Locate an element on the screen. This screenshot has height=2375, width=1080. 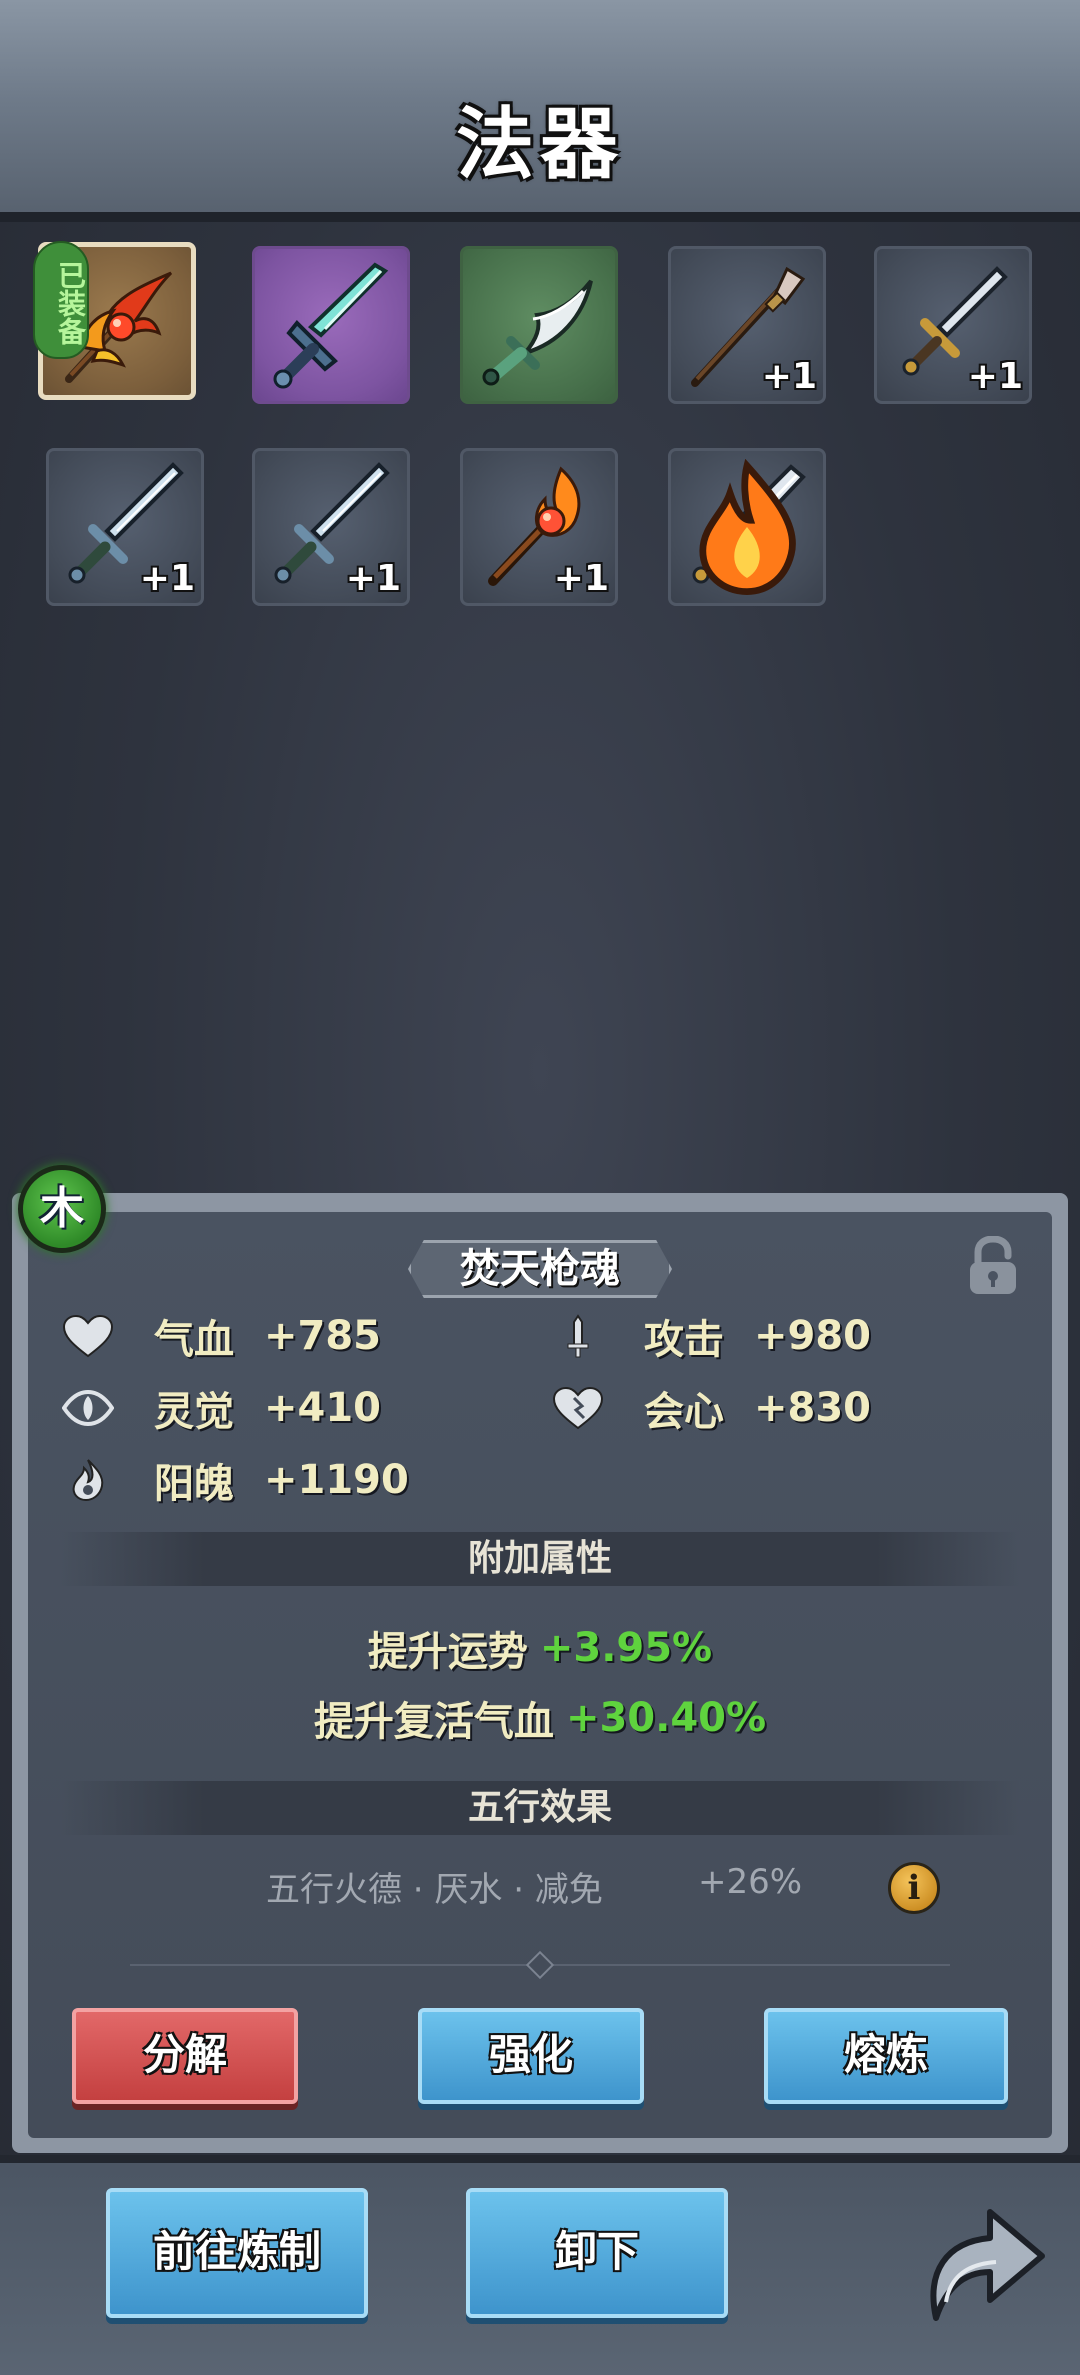
stat-value: +1190 is located at coordinates (336, 1480).